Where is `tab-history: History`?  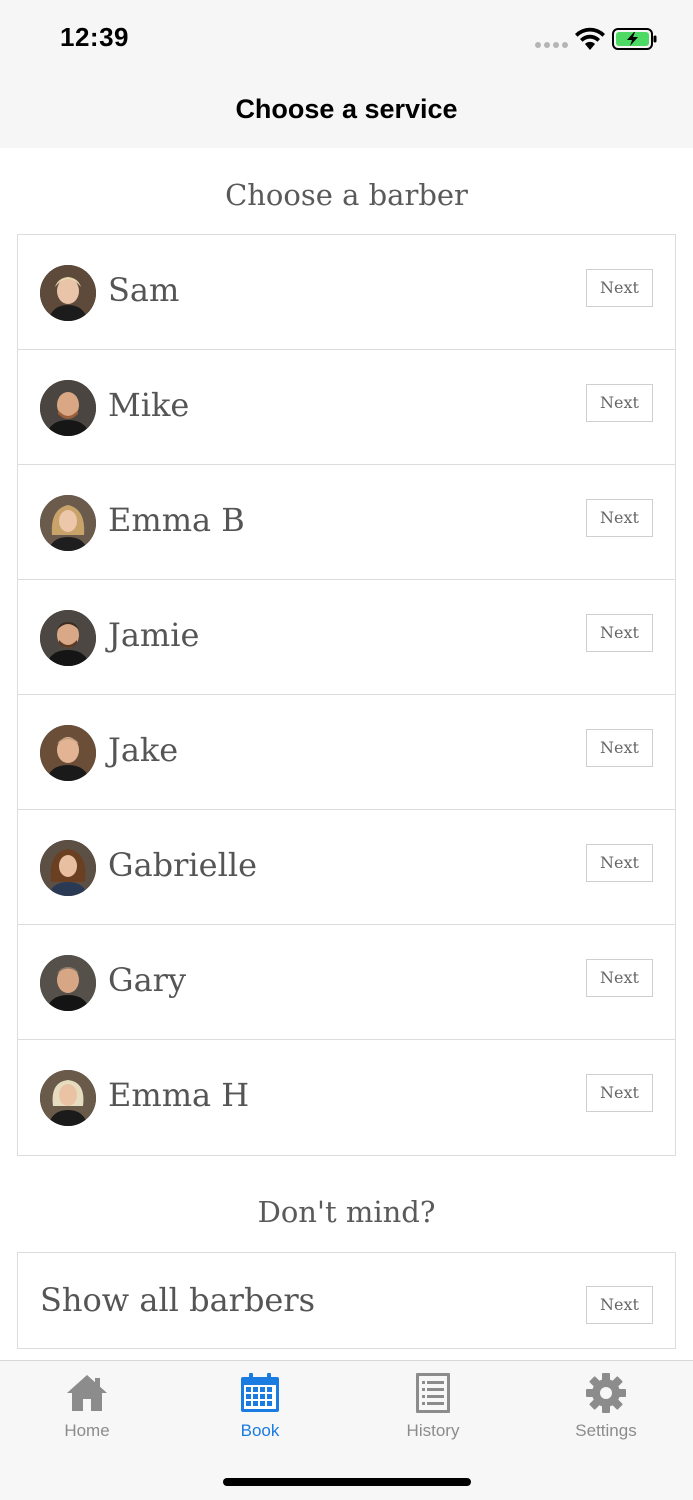
tab-history: History is located at coordinates (433, 1406).